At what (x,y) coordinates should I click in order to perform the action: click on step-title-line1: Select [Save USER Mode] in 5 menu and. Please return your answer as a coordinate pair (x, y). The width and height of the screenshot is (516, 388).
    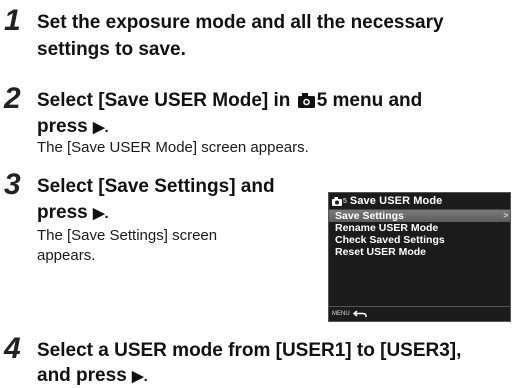
    Looking at the image, I should click on (229, 101).